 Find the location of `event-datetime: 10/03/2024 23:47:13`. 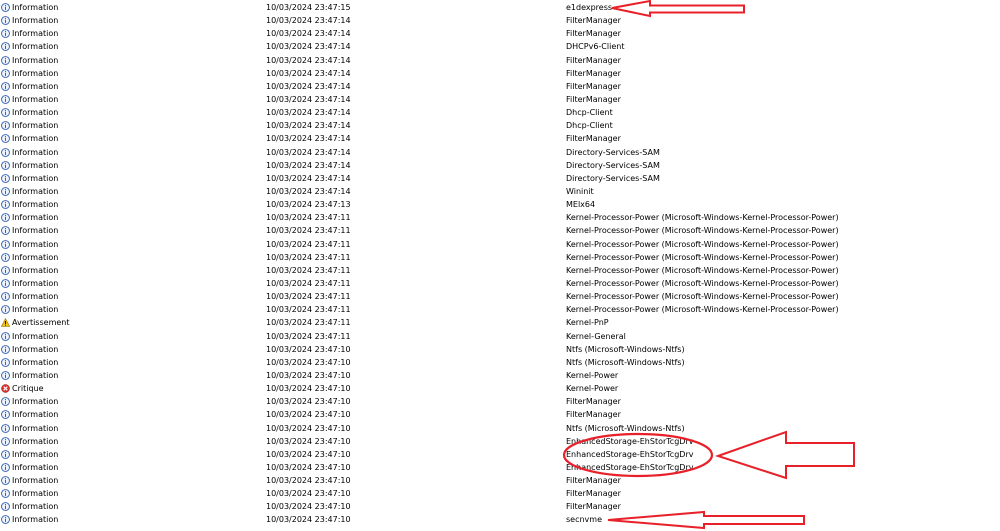

event-datetime: 10/03/2024 23:47:13 is located at coordinates (308, 205).